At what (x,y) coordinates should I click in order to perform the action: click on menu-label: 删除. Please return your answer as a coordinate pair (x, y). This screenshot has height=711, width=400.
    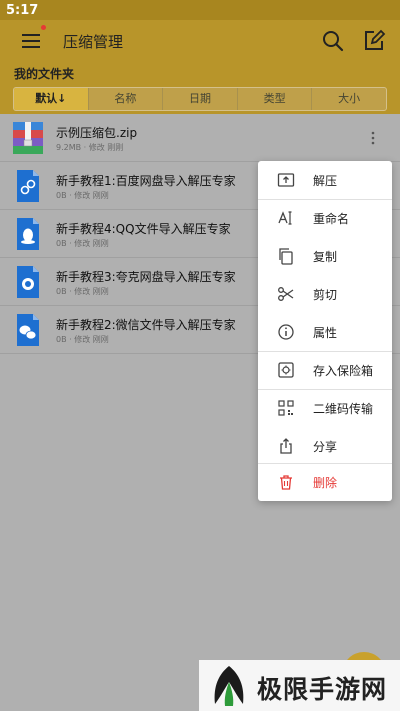
    Looking at the image, I should click on (325, 483).